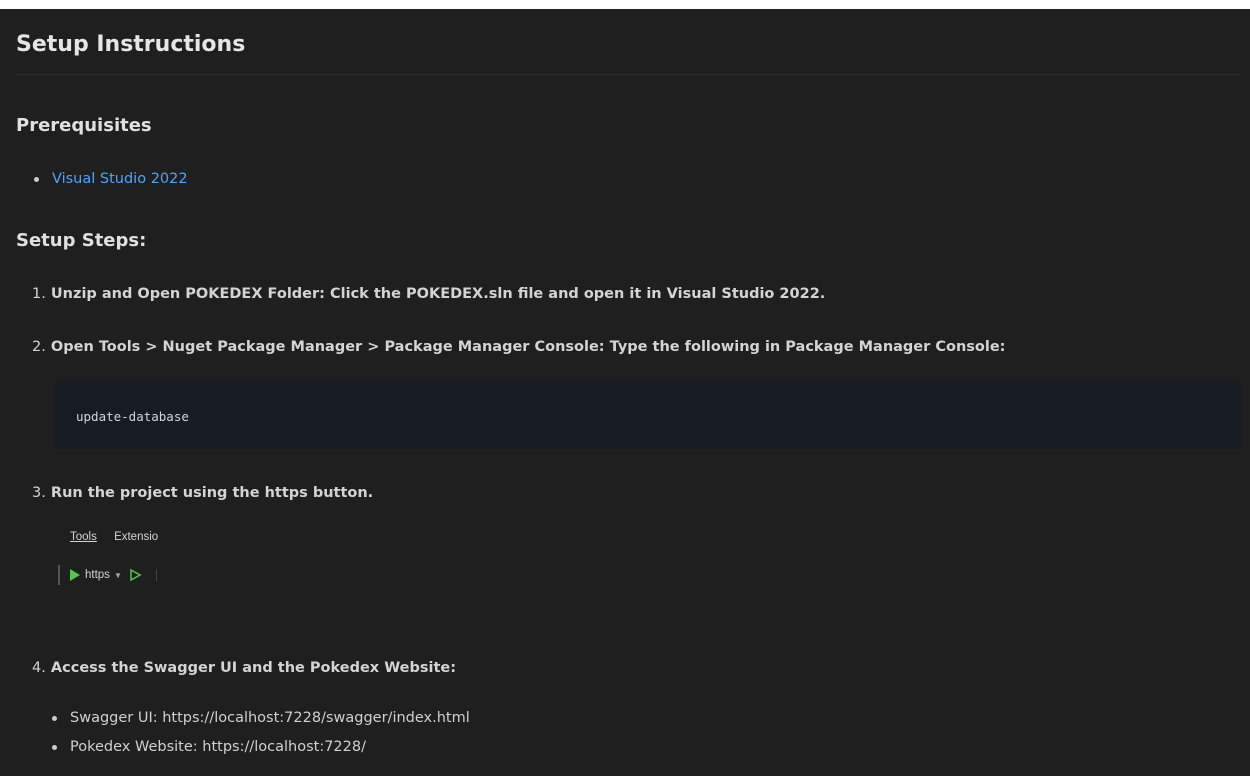 Image resolution: width=1250 pixels, height=776 pixels. I want to click on list-item: Visual Studio 2022, so click(110, 179).